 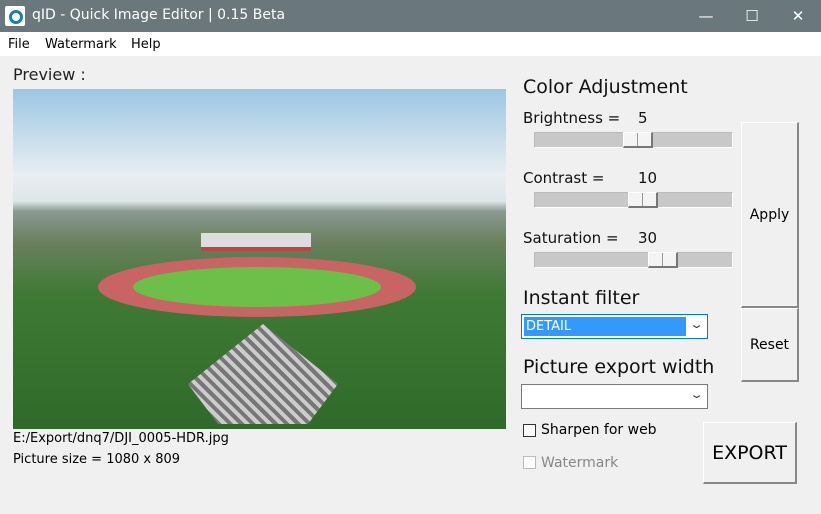 What do you see at coordinates (663, 260) in the screenshot?
I see `saturation-slider-thumb` at bounding box center [663, 260].